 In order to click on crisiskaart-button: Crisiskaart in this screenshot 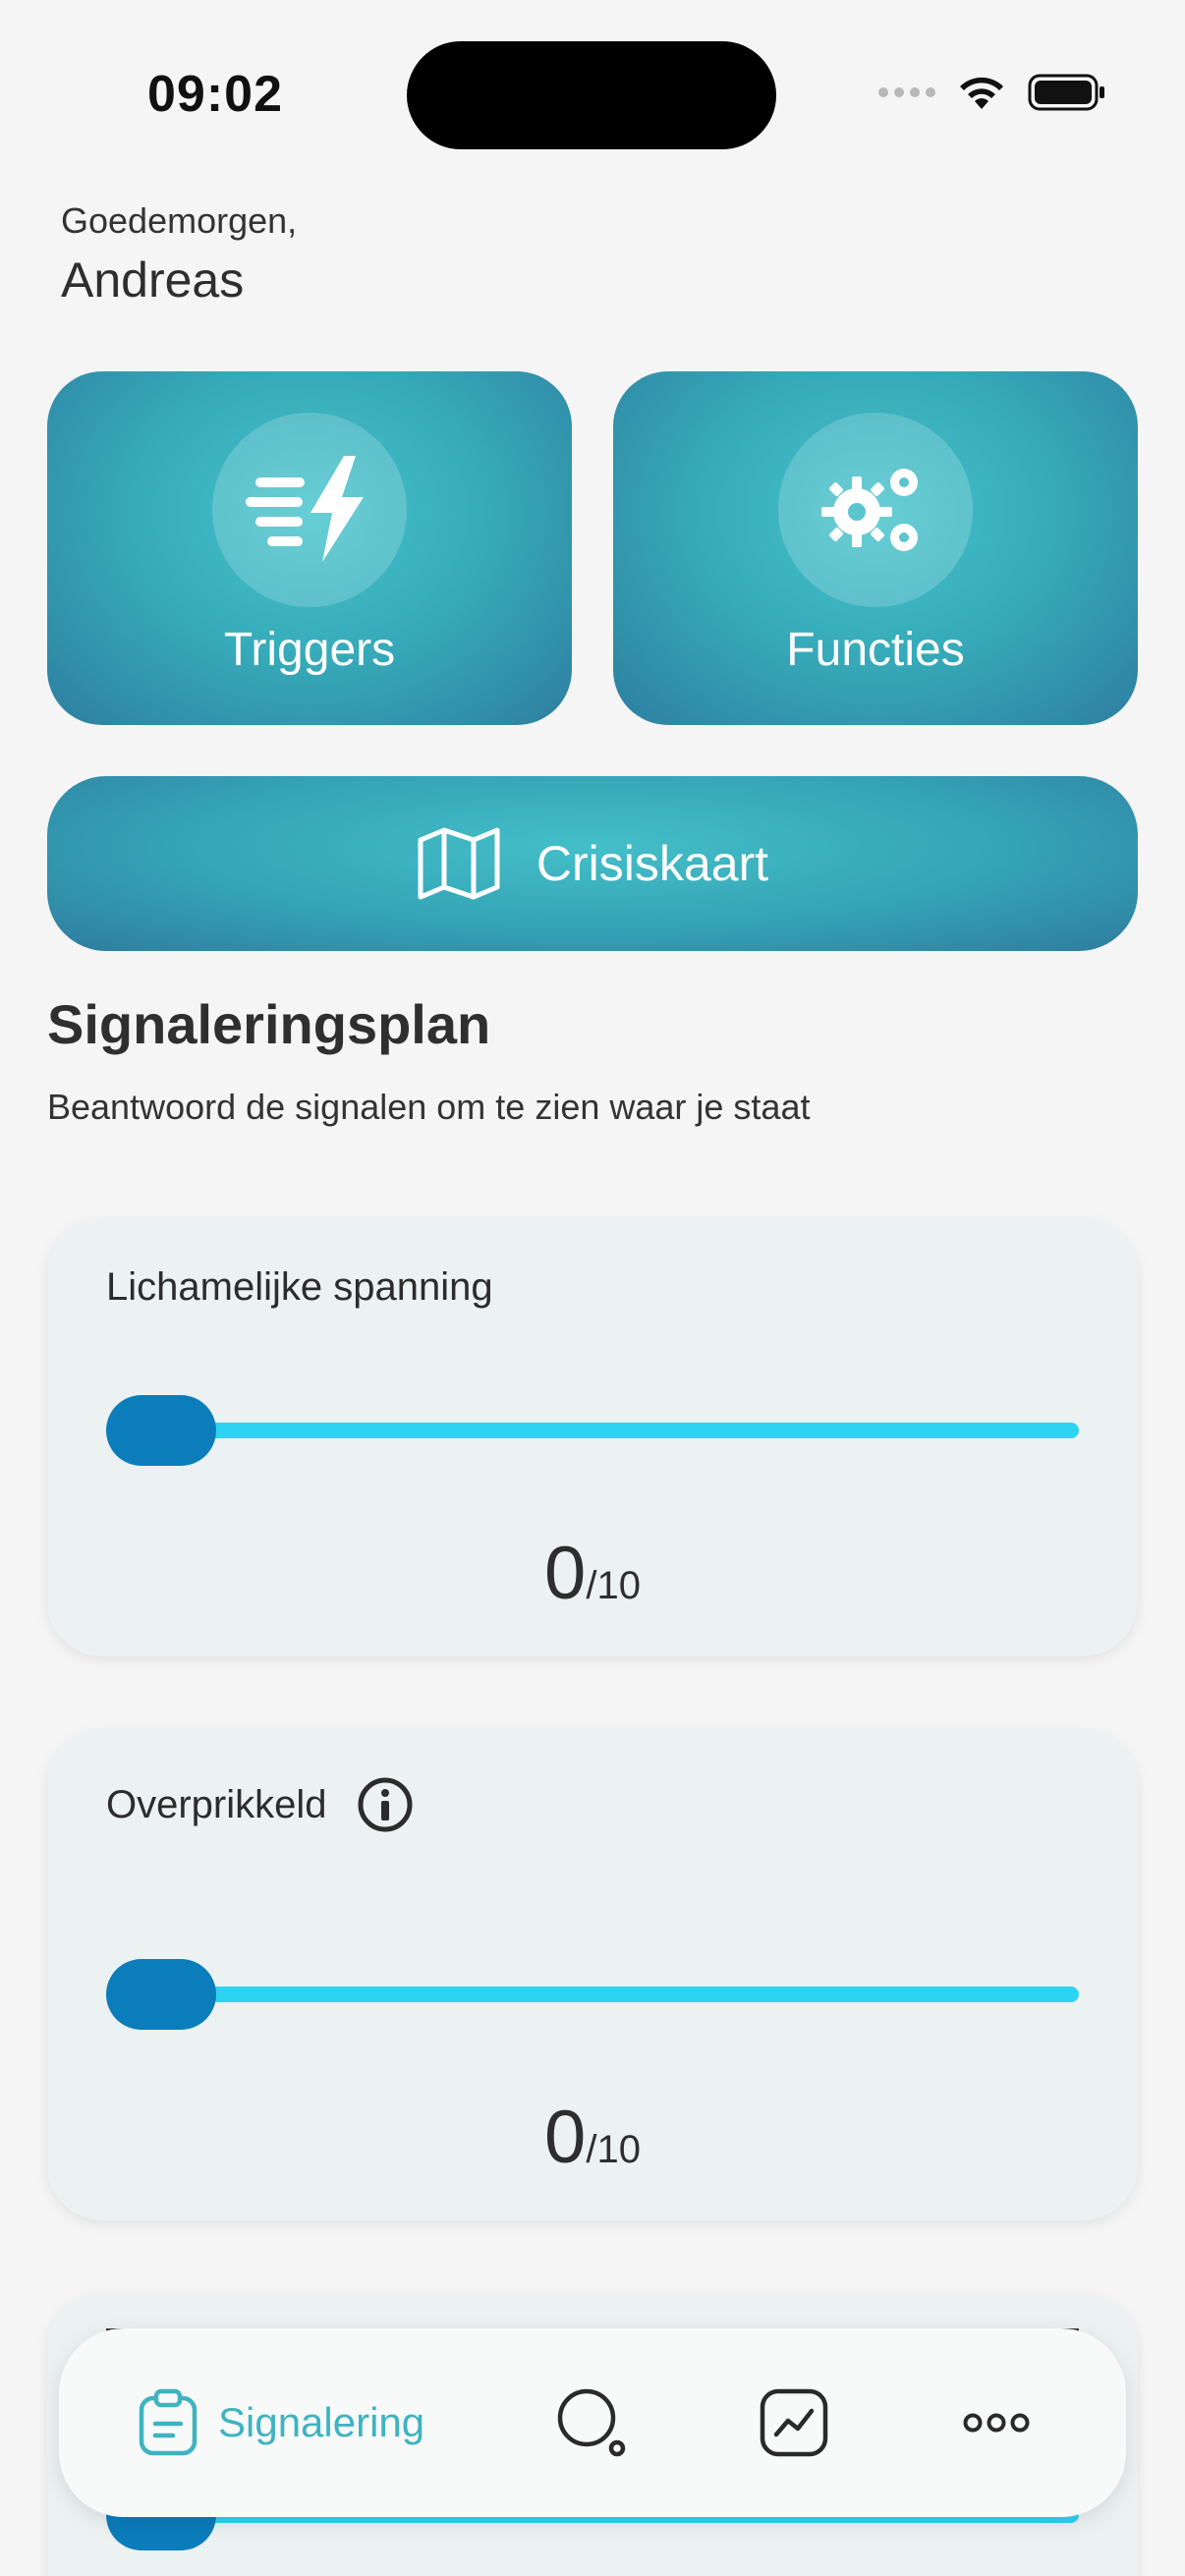, I will do `click(592, 863)`.